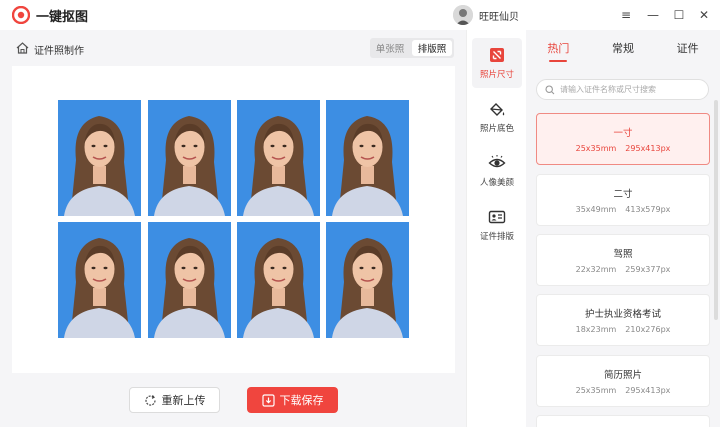 This screenshot has width=720, height=427. Describe the element at coordinates (62, 17) in the screenshot. I see `app-title: 一键抠图` at that location.